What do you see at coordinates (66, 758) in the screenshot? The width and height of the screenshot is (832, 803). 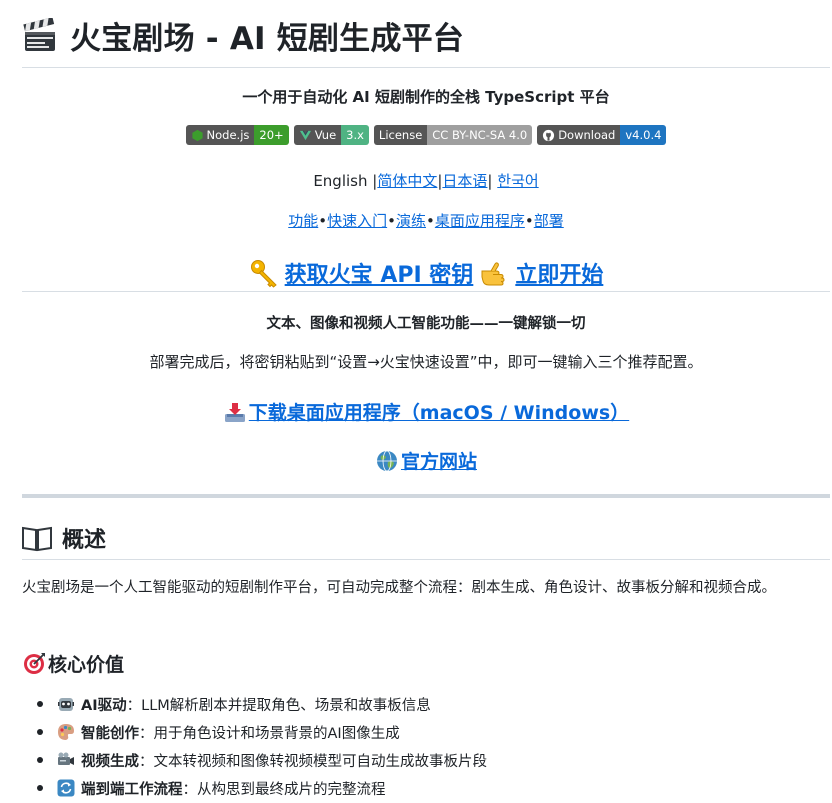 I see `film-projector-icon` at bounding box center [66, 758].